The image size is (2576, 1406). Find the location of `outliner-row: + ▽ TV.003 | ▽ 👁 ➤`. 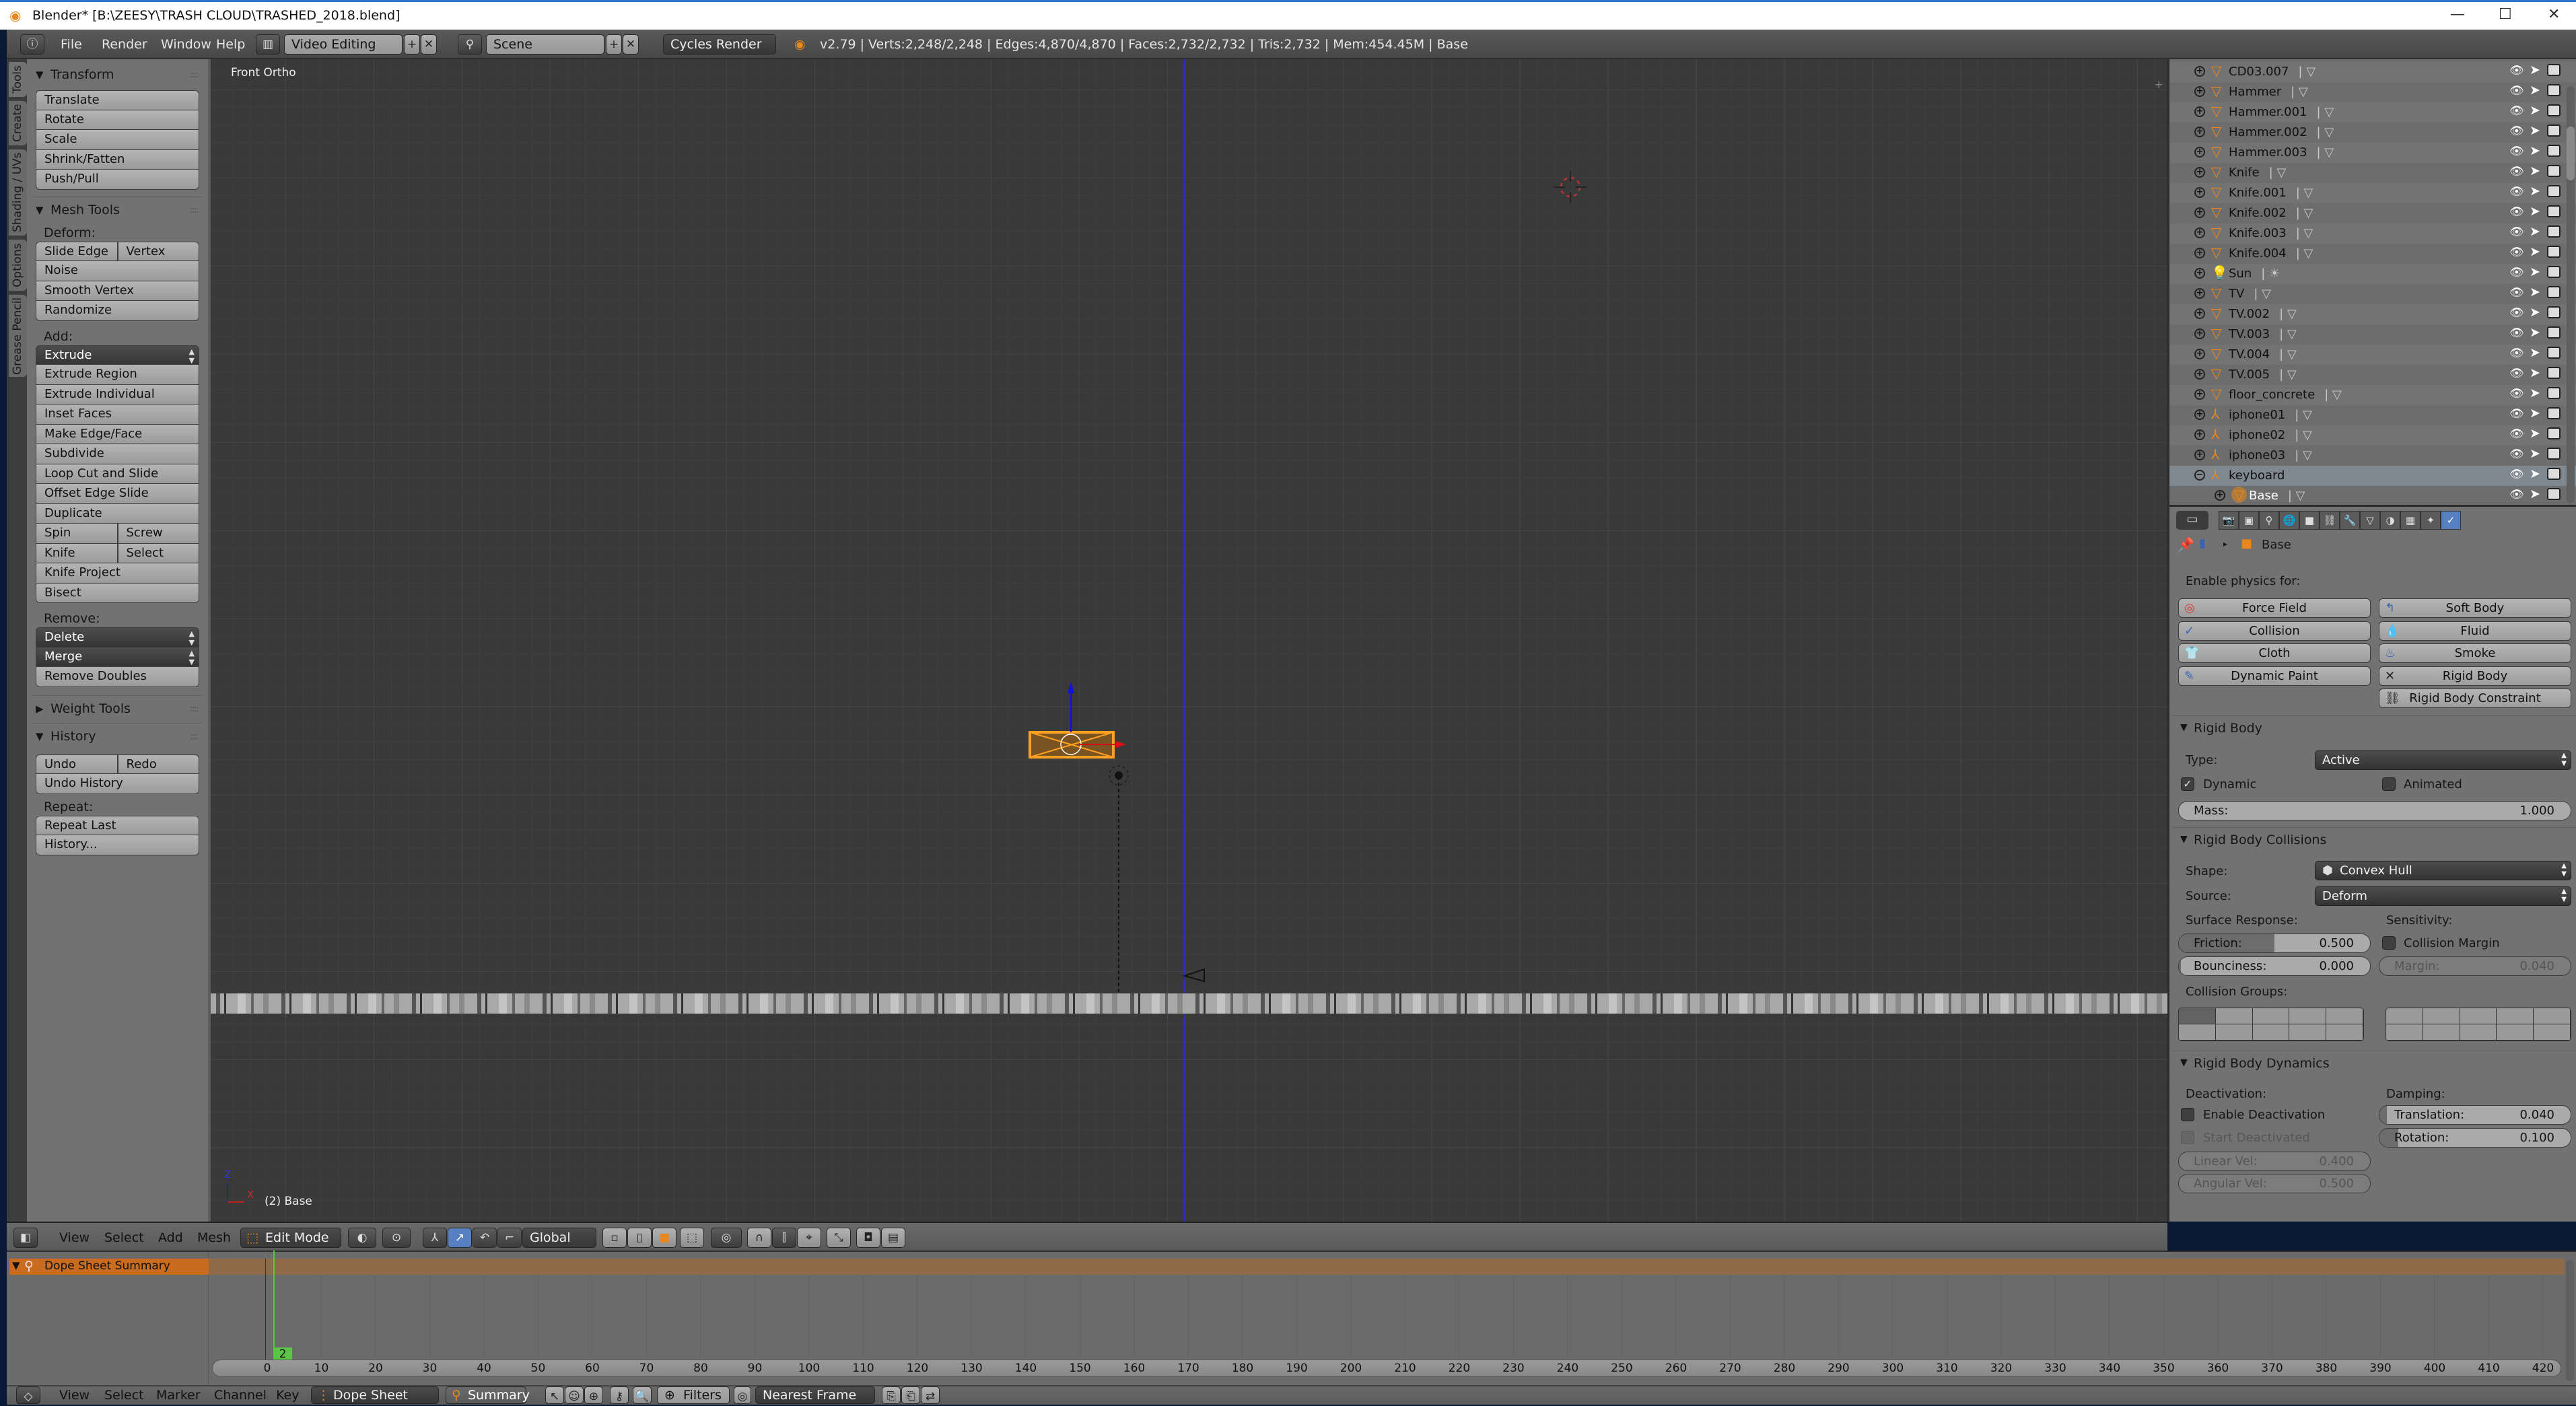

outliner-row: + ▽ TV.003 | ▽ 👁 ➤ is located at coordinates (2372, 334).